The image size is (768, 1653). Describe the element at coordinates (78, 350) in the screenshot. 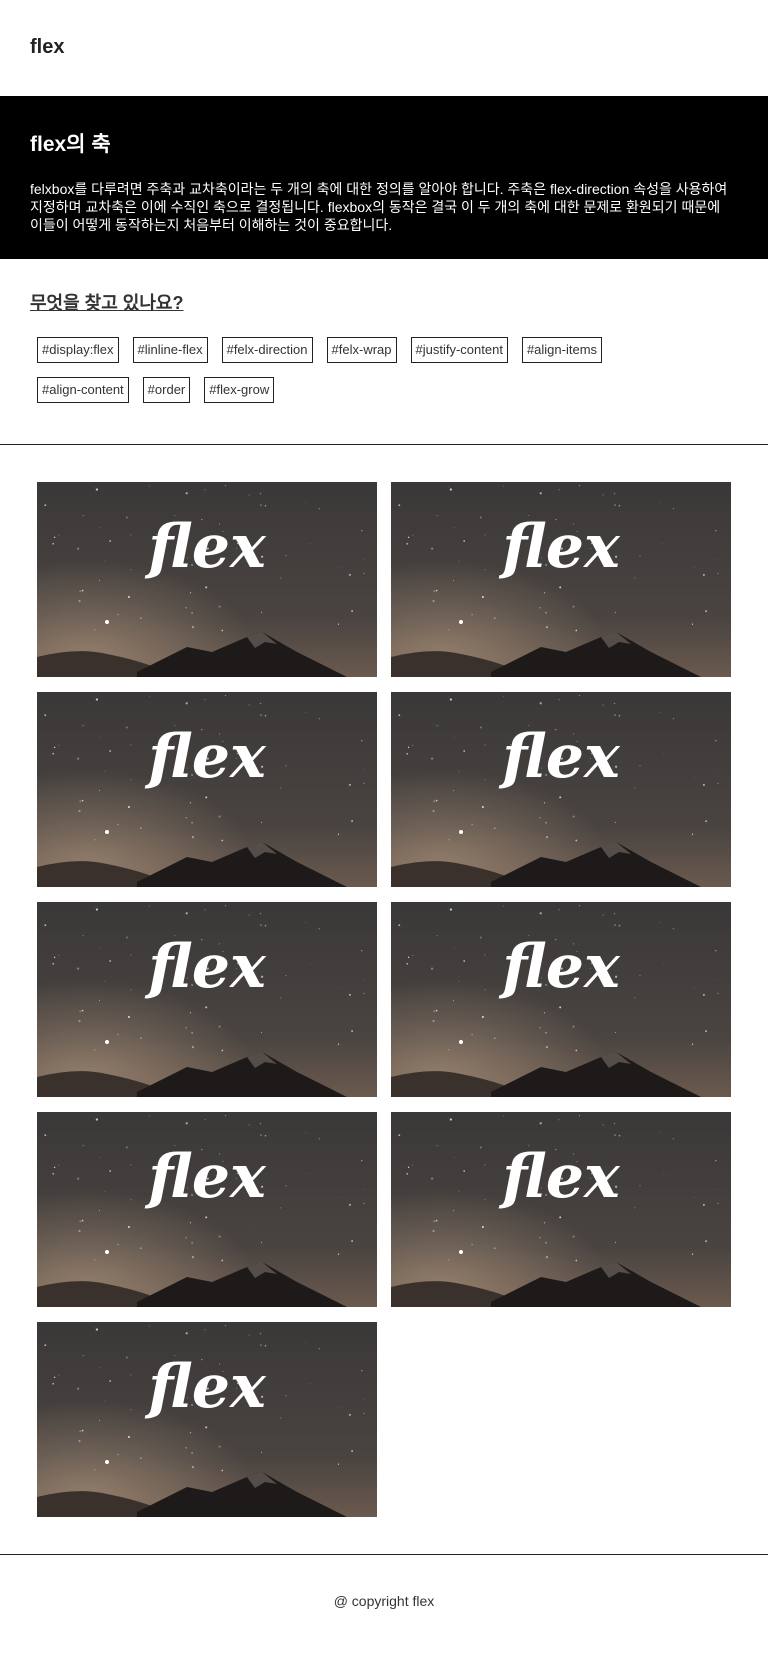

I see `tag-display-flex: #display:flex` at that location.